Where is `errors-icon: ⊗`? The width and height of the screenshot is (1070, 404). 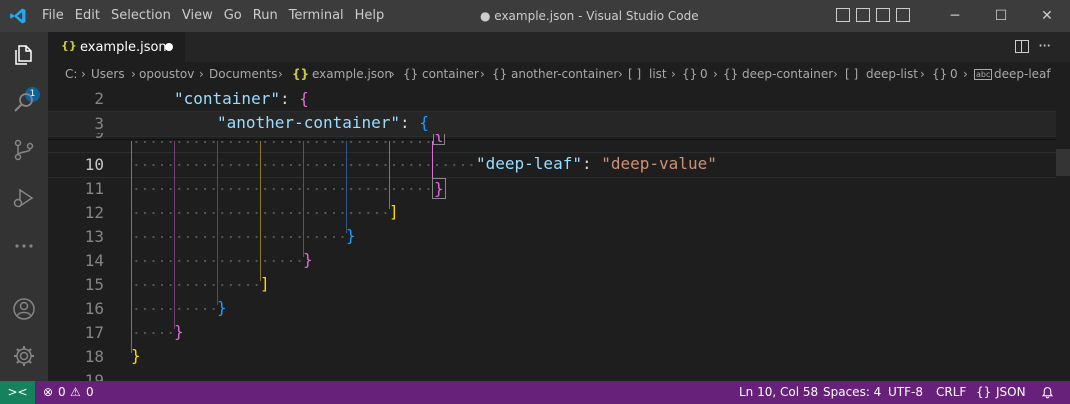 errors-icon: ⊗ is located at coordinates (48, 392).